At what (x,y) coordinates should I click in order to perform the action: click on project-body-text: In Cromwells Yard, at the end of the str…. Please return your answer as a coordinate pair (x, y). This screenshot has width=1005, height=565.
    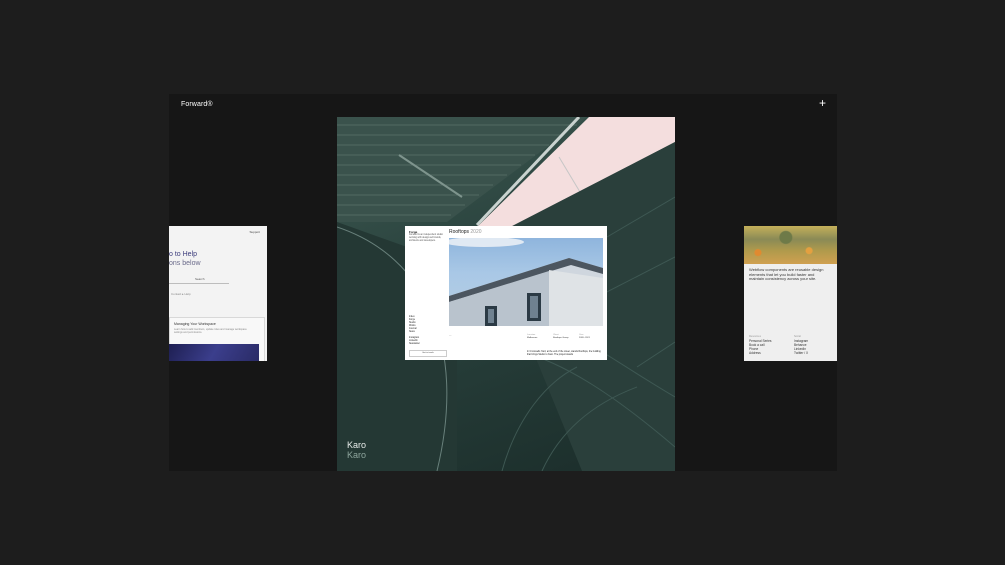
    Looking at the image, I should click on (564, 353).